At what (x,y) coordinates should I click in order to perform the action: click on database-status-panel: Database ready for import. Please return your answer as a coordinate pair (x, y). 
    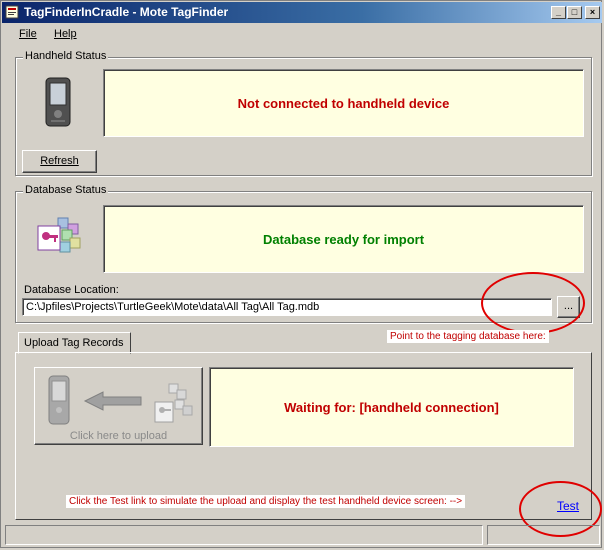
    Looking at the image, I should click on (343, 239).